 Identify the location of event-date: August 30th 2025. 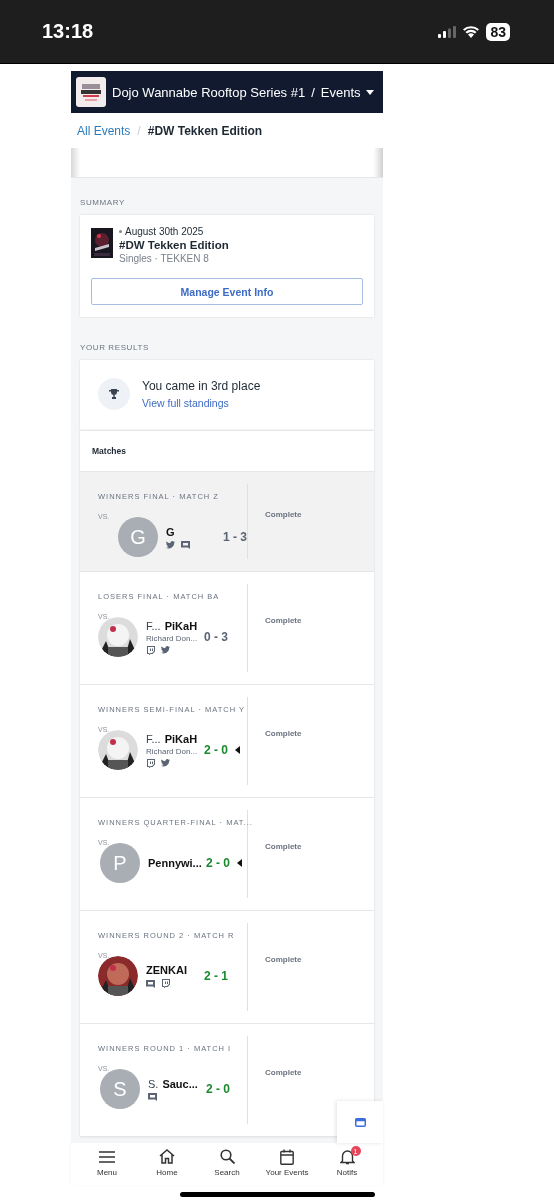
(174, 231).